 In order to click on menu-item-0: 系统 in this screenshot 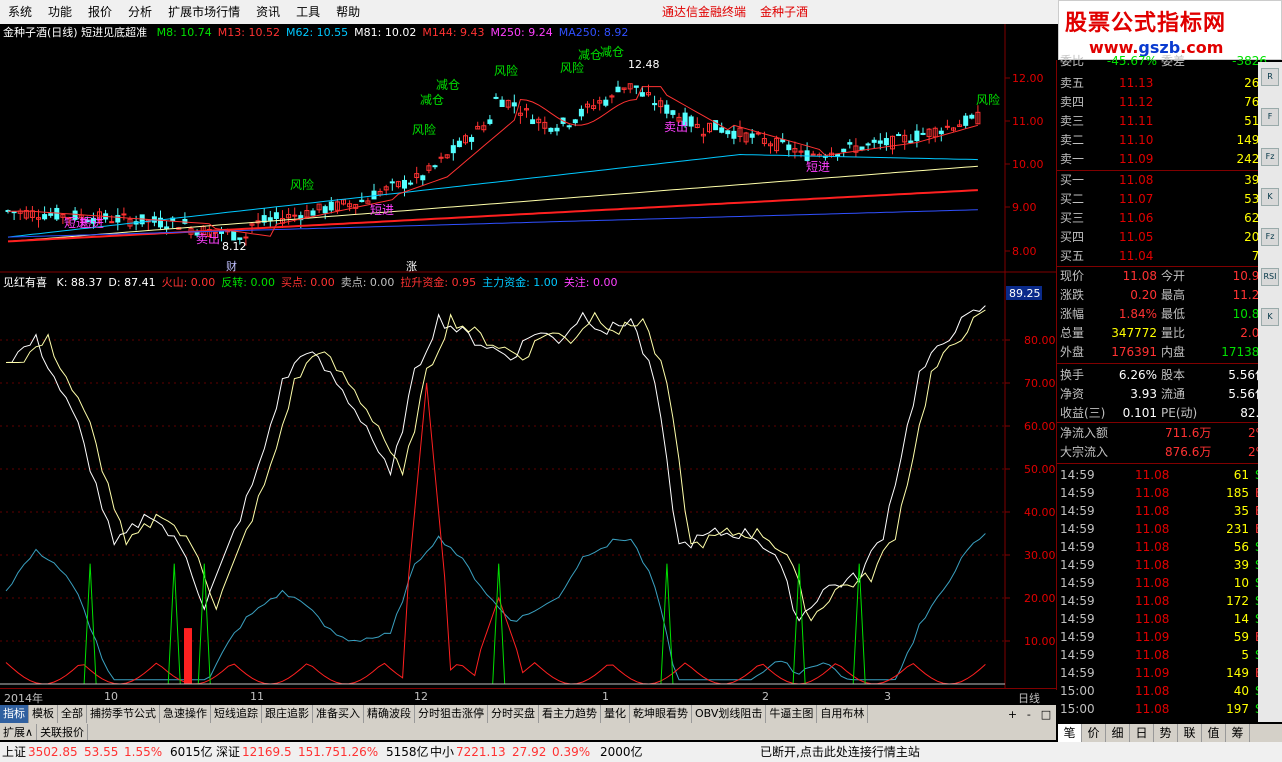, I will do `click(20, 12)`.